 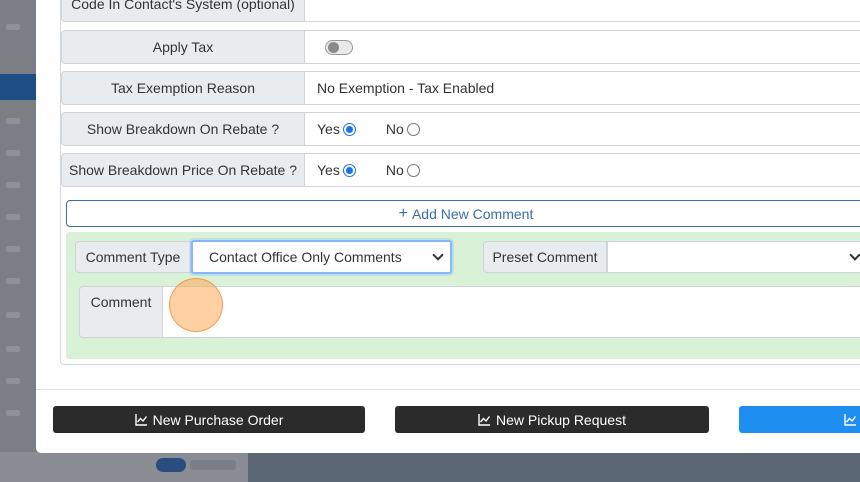 What do you see at coordinates (733, 257) in the screenshot?
I see `preset-comment-select` at bounding box center [733, 257].